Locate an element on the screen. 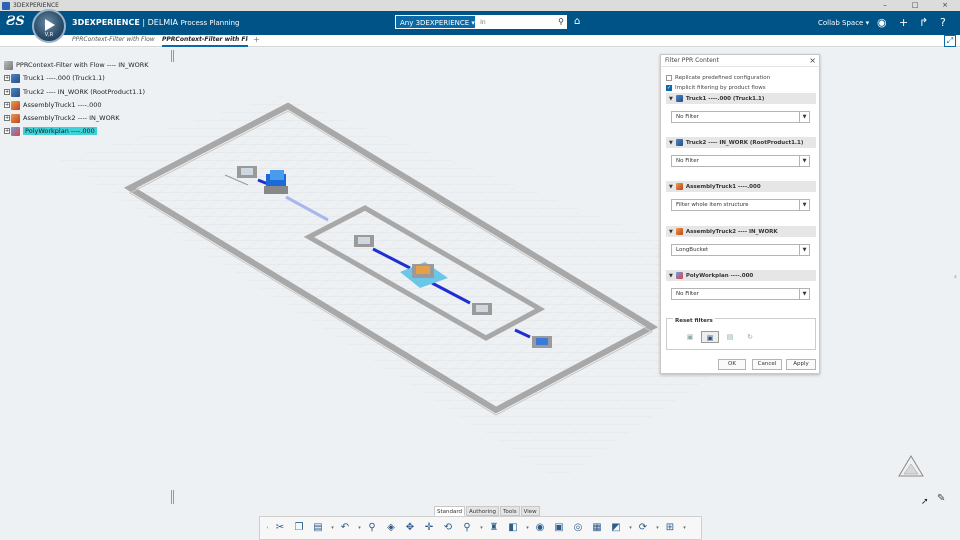 The image size is (960, 540). window-title: 3DEXPERIENCE is located at coordinates (36, 5).